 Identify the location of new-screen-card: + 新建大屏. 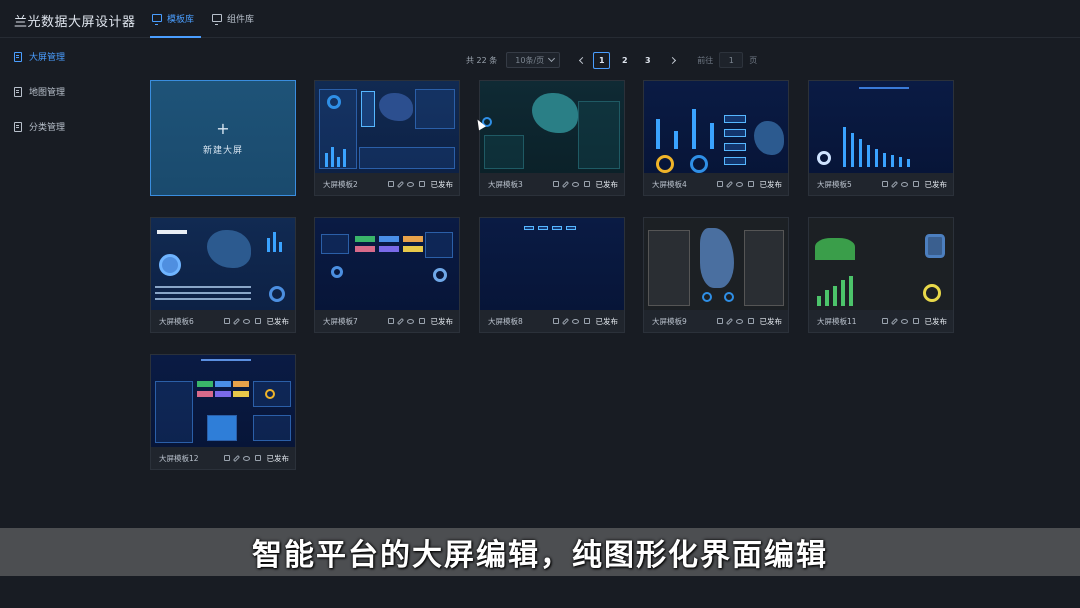
(223, 138).